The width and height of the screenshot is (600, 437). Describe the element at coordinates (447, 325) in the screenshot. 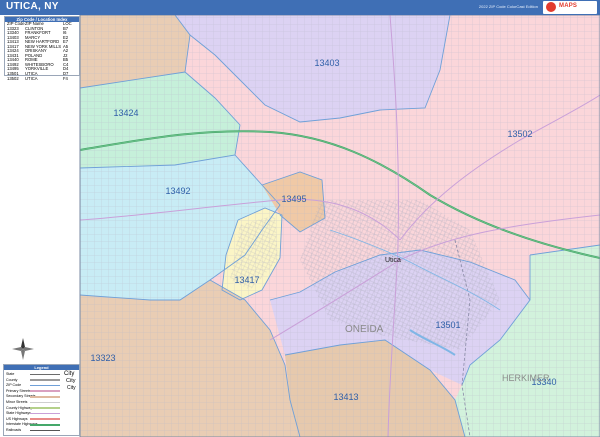

I see `zip-label-13501: 13501` at that location.